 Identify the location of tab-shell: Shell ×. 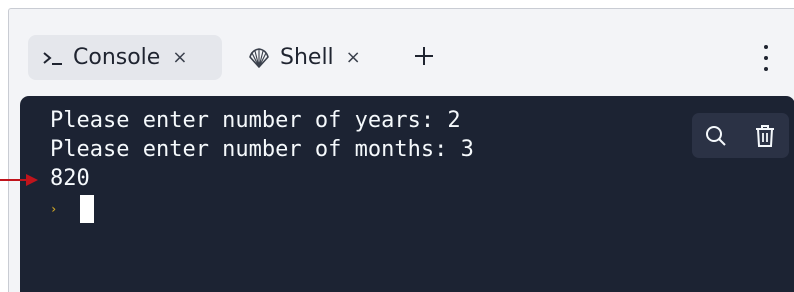
(304, 57).